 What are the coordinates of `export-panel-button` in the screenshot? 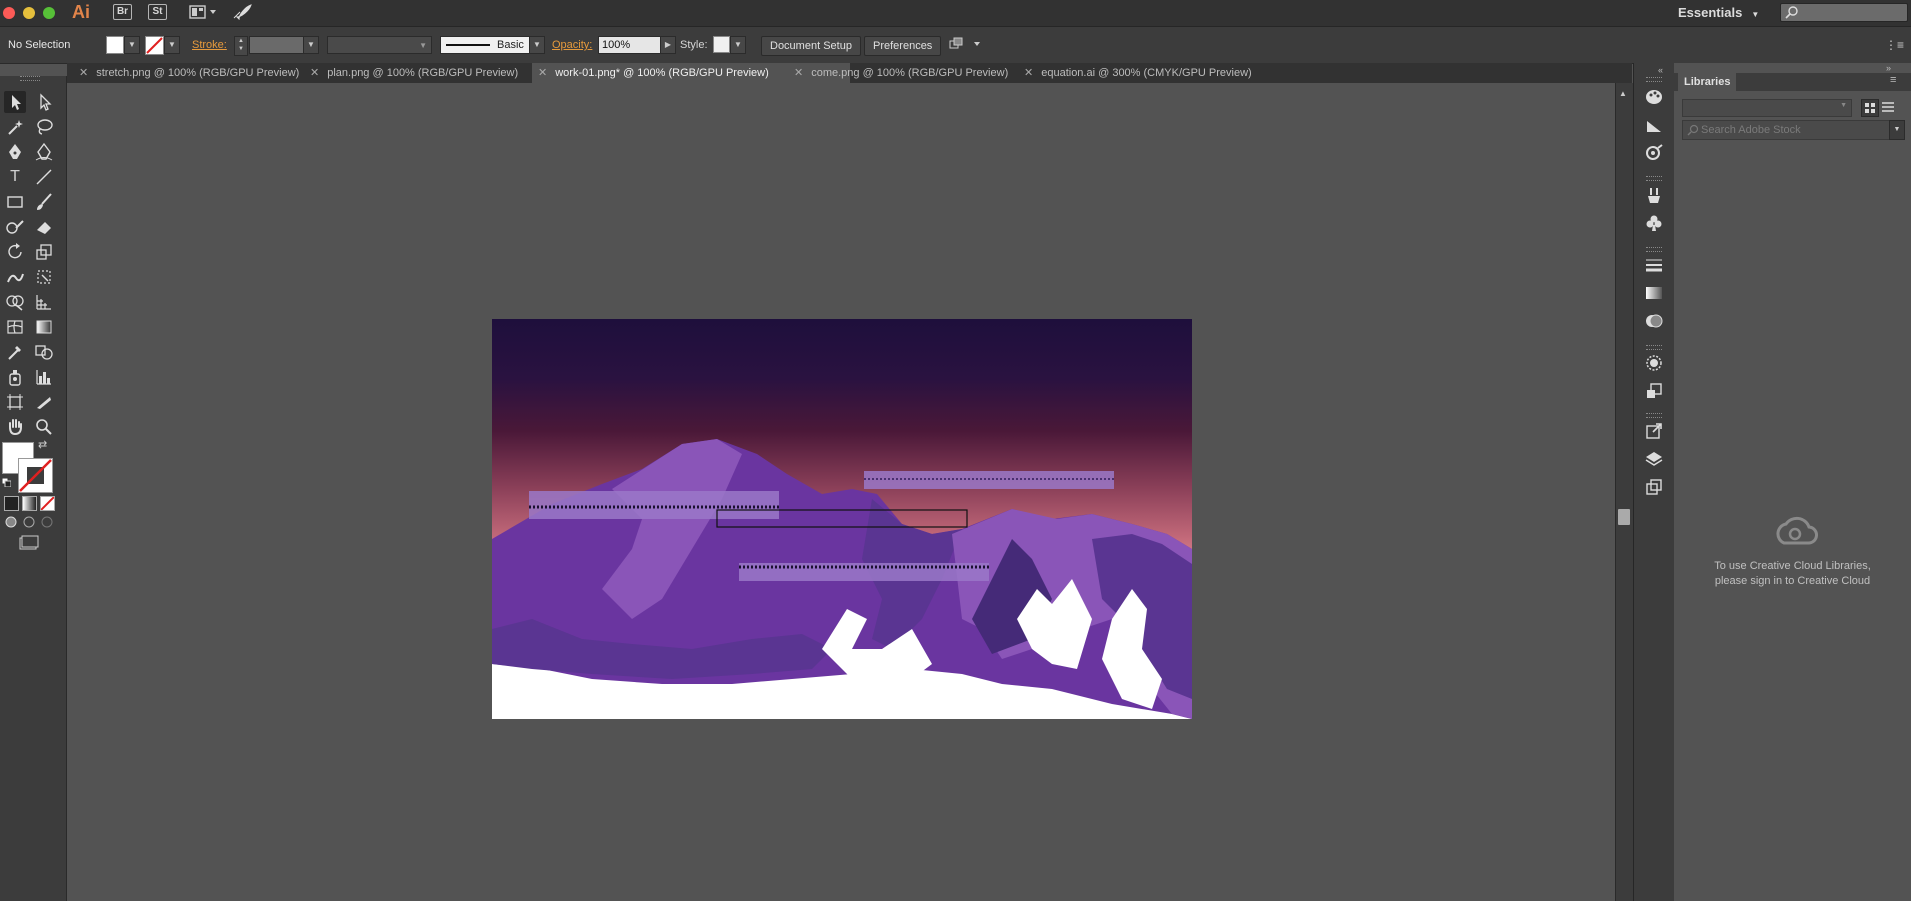 It's located at (1654, 431).